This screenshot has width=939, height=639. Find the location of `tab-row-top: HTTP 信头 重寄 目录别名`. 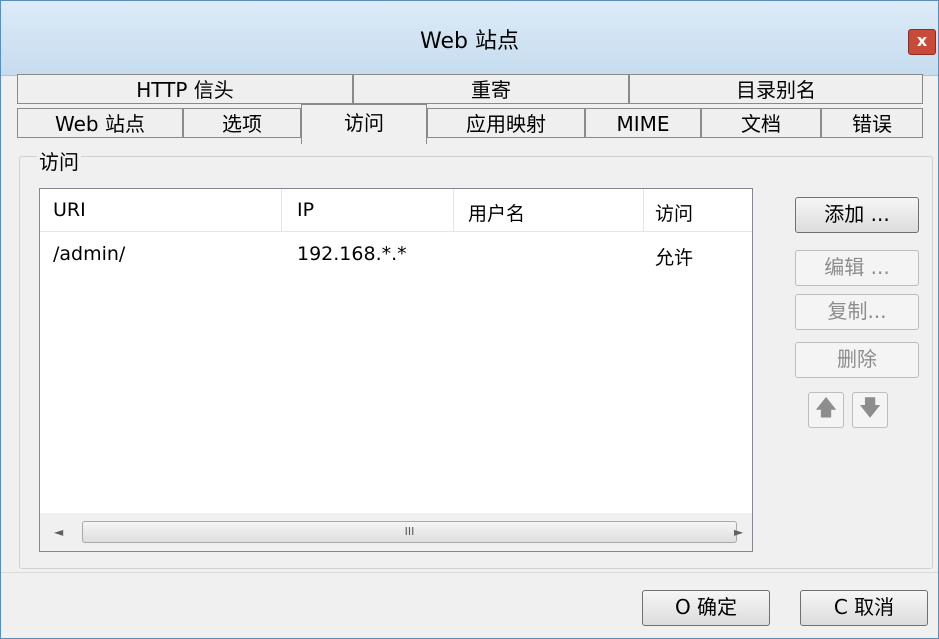

tab-row-top: HTTP 信头 重寄 目录别名 is located at coordinates (470, 90).